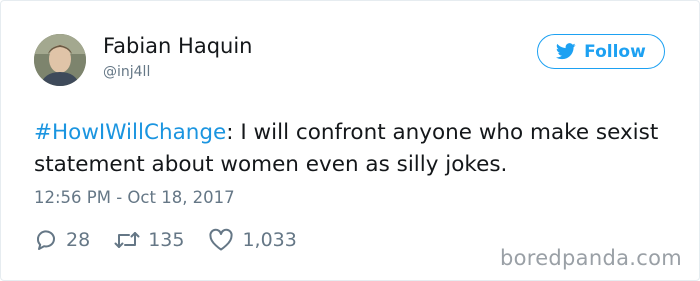 This screenshot has width=700, height=281. I want to click on like-count: 1,033, so click(269, 240).